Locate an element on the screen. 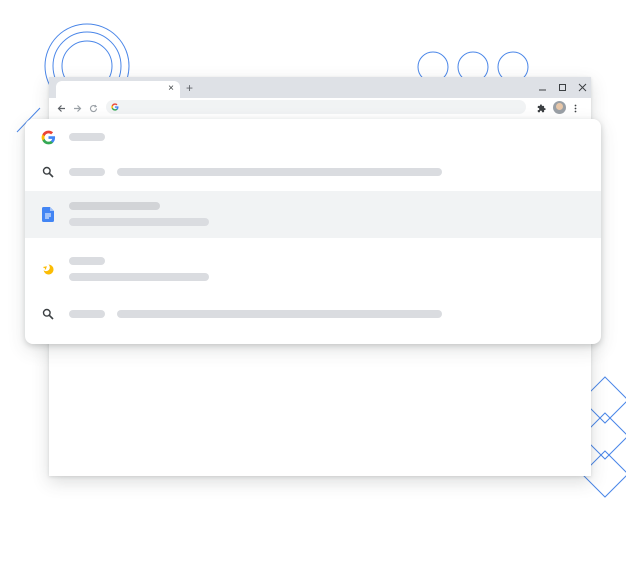 The width and height of the screenshot is (626, 566). reload-button is located at coordinates (93, 108).